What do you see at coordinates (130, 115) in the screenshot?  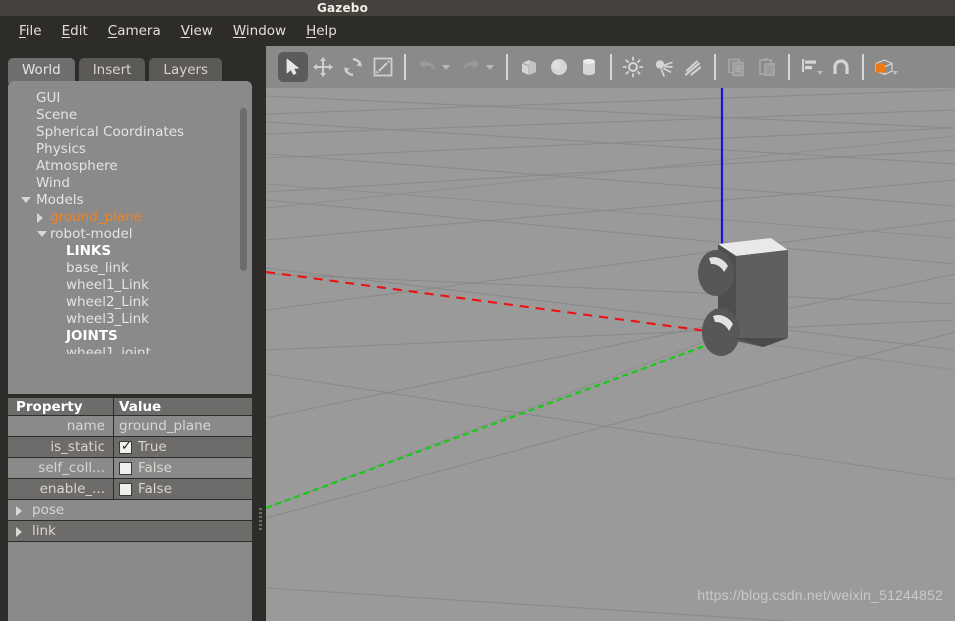 I see `tree-item-scene: Scene` at bounding box center [130, 115].